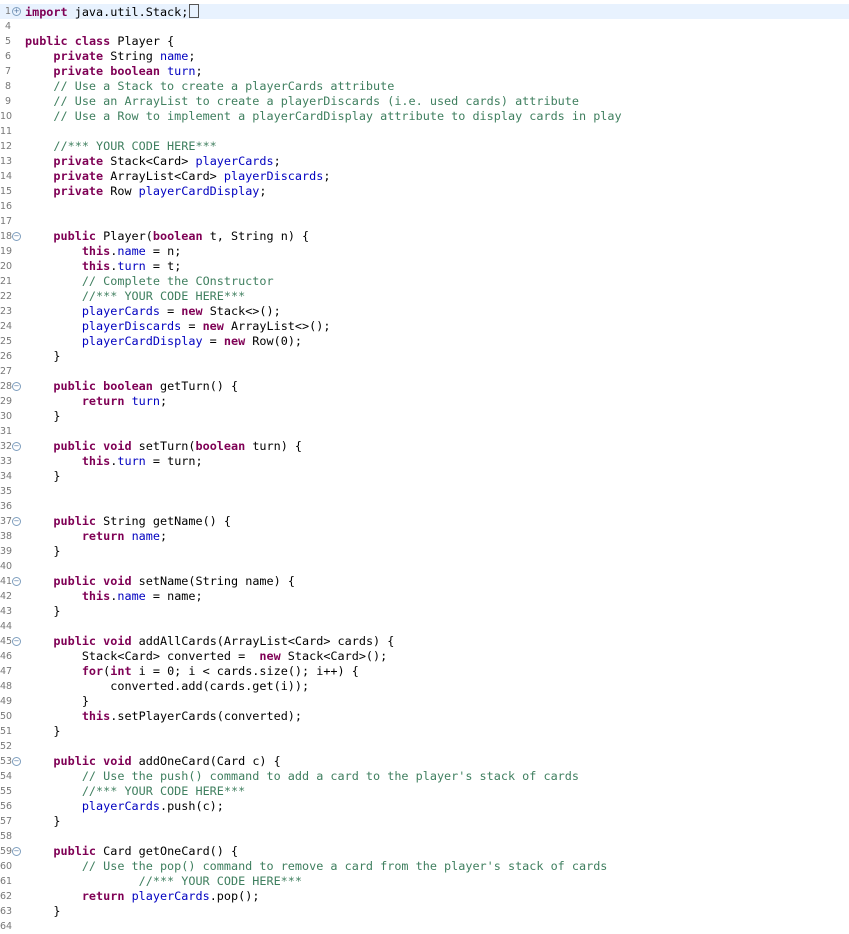 This screenshot has height=934, width=849. What do you see at coordinates (435, 581) in the screenshot?
I see `code-text: public void setName(String name) {` at bounding box center [435, 581].